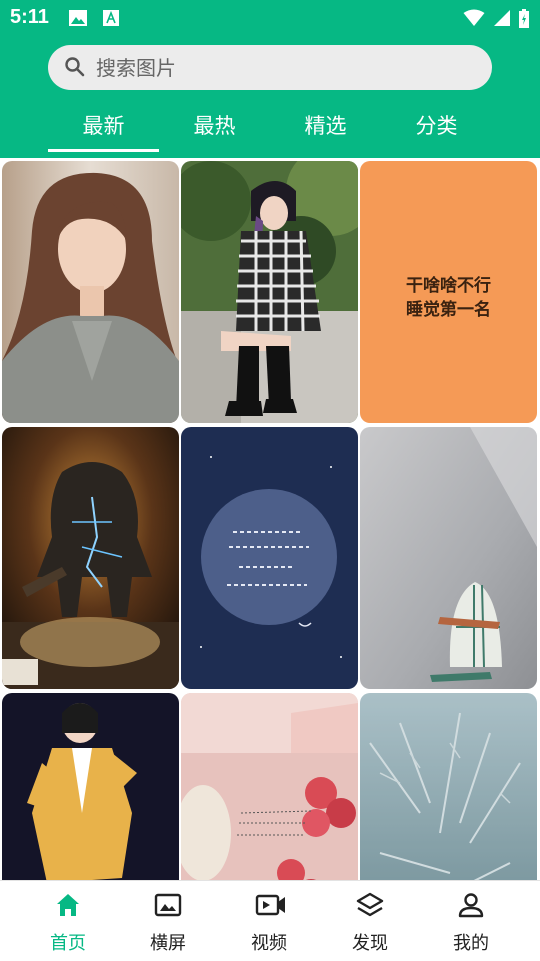  I want to click on wallpaper-card-text: 干啥啥不行 睡觉第一名, so click(448, 298).